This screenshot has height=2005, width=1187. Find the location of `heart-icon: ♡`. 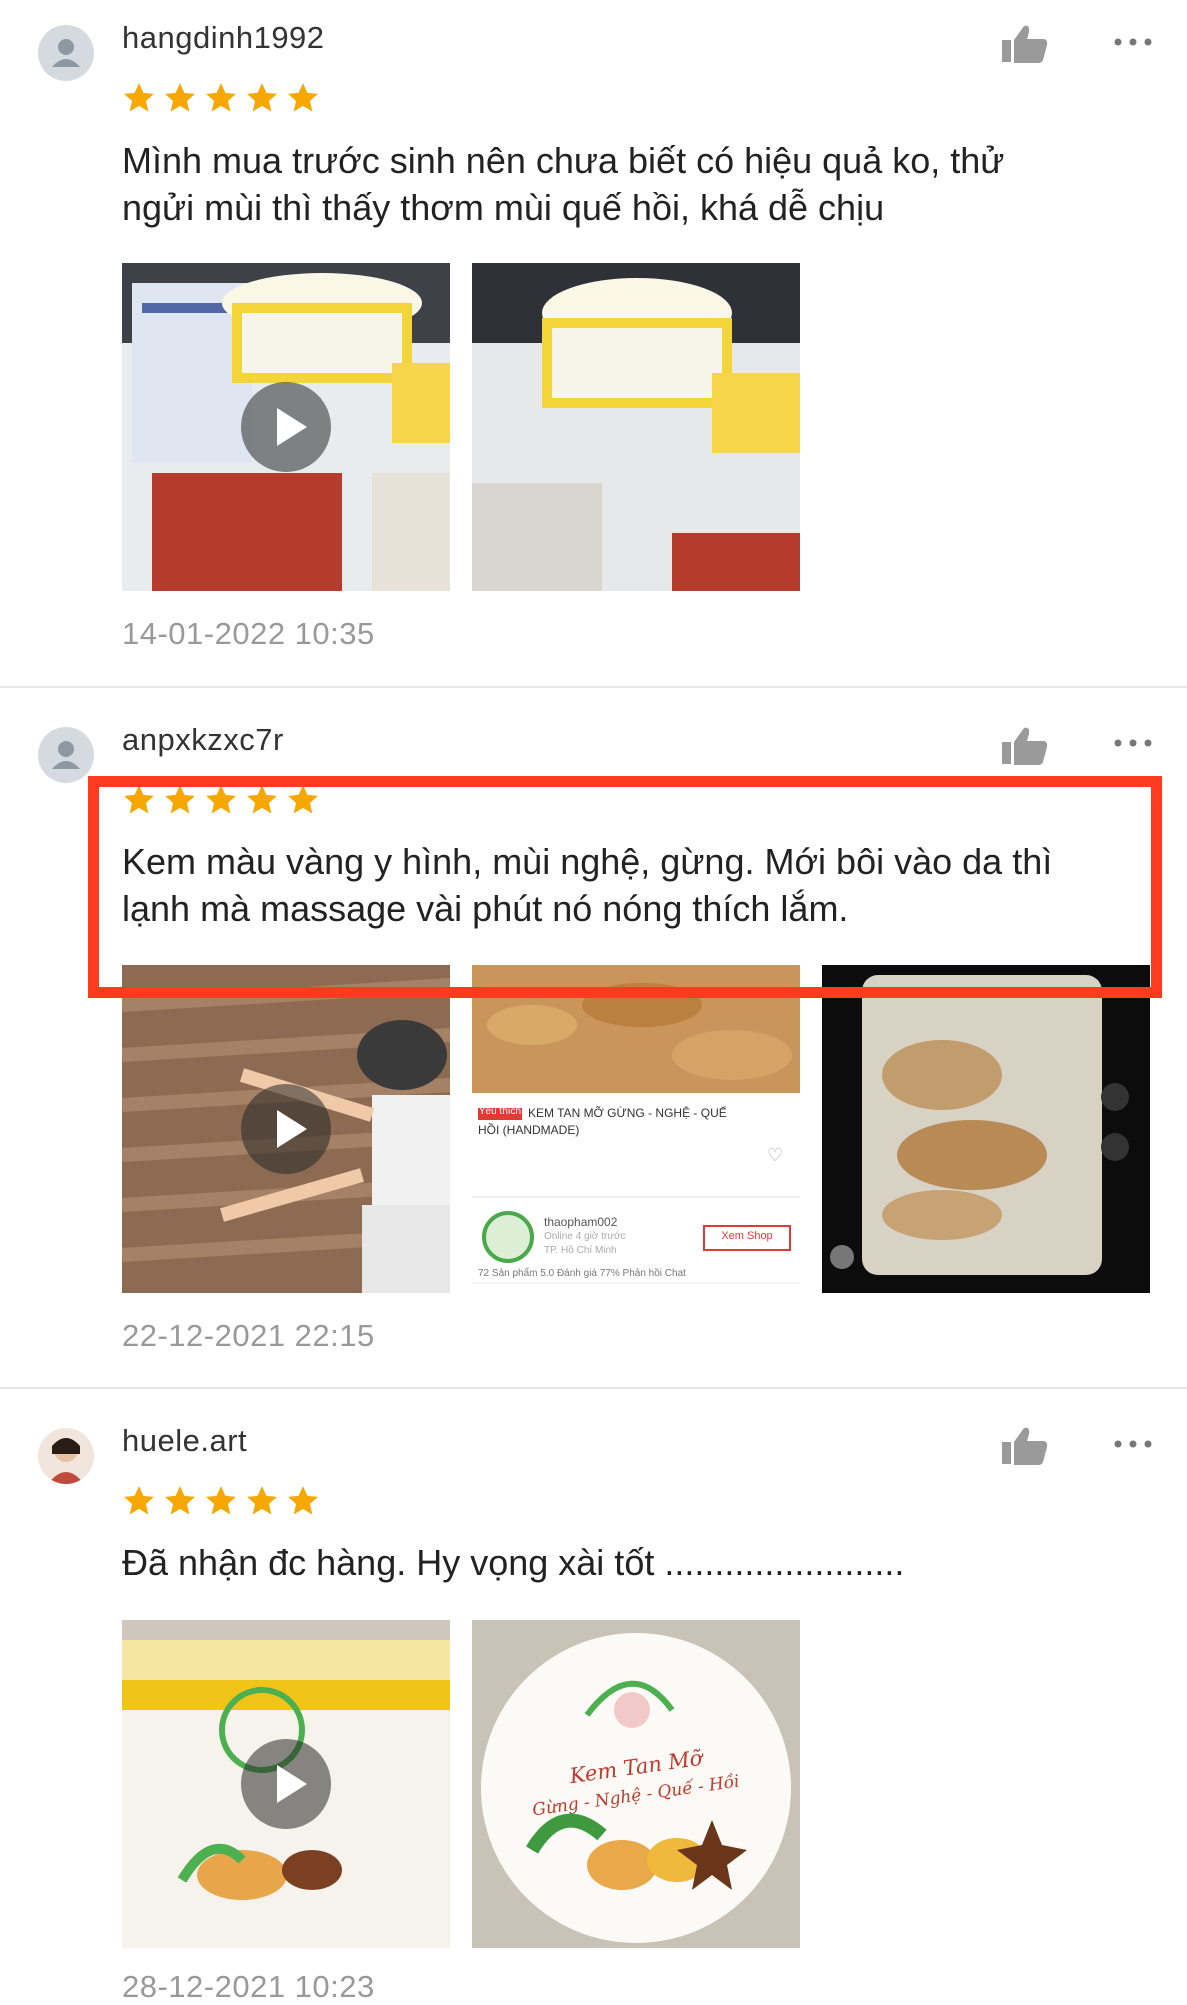

heart-icon: ♡ is located at coordinates (775, 1155).